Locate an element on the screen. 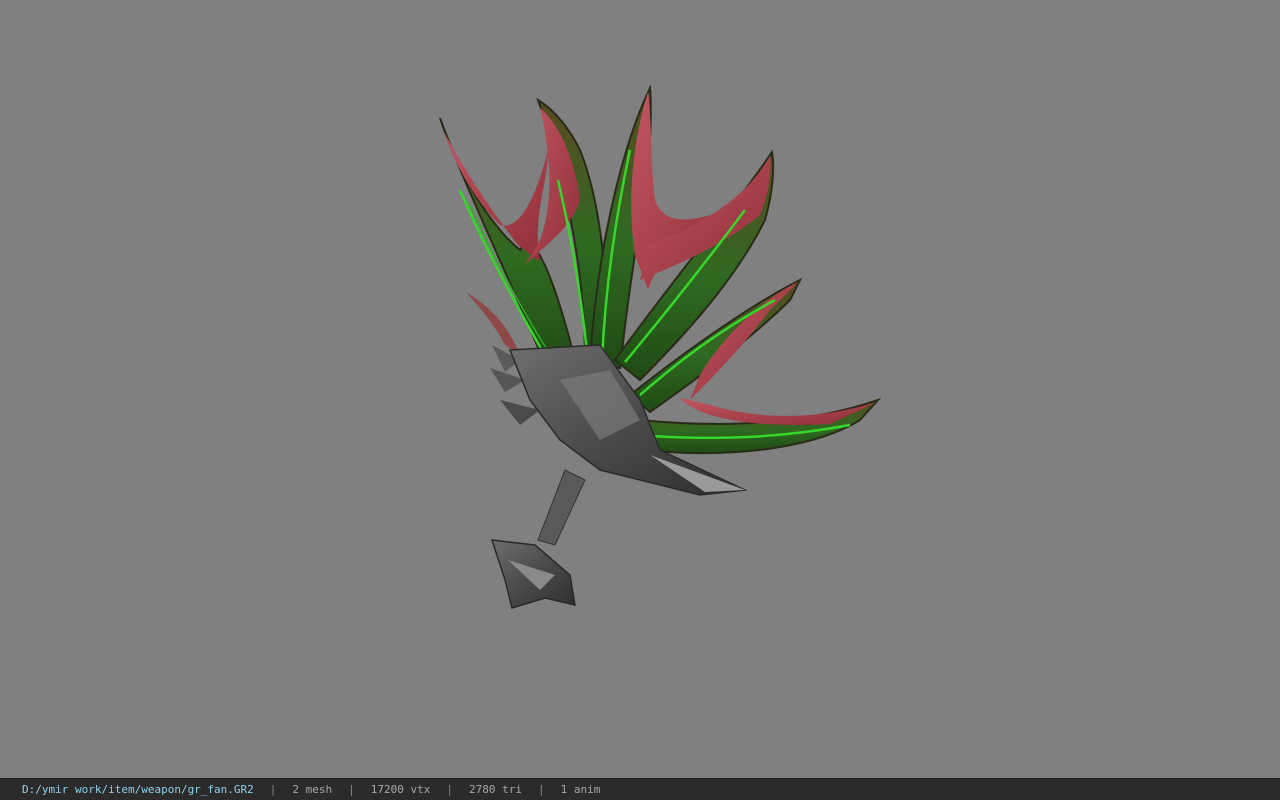 The height and width of the screenshot is (800, 1280). anim-count: 1 anim is located at coordinates (580, 789).